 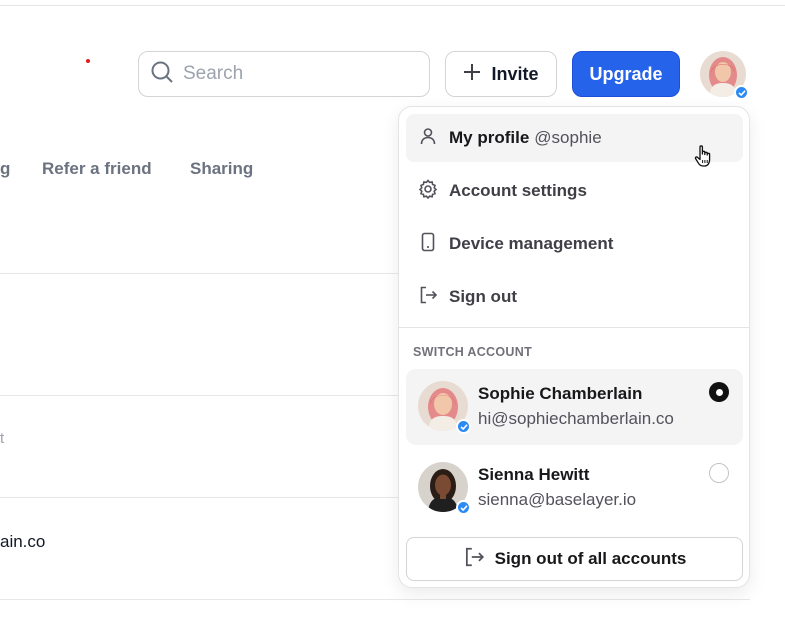 What do you see at coordinates (473, 352) in the screenshot?
I see `switch-account-heading: SWITCH ACCOUNT` at bounding box center [473, 352].